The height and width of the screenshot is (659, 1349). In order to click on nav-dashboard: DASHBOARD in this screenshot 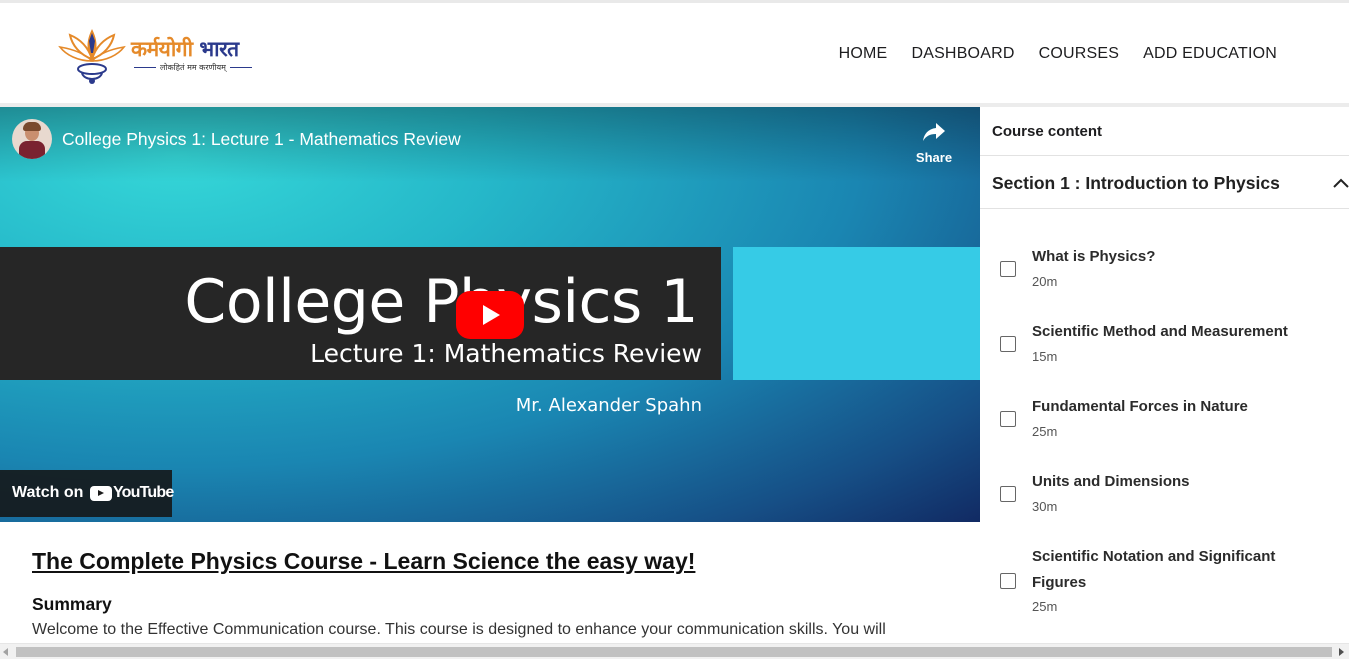, I will do `click(962, 54)`.